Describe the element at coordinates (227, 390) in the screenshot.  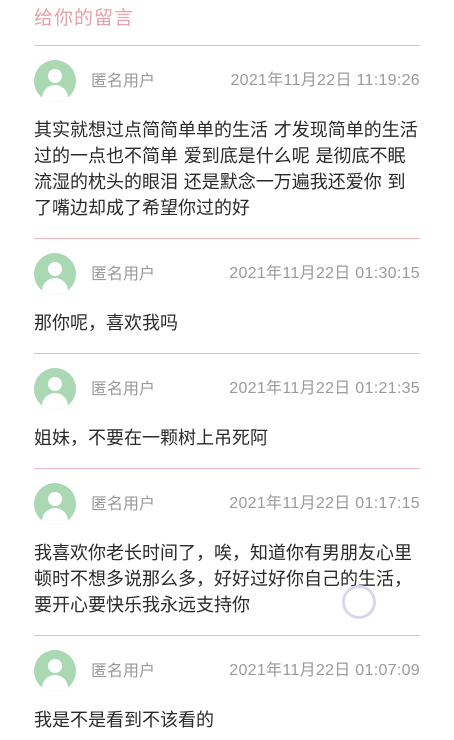
I see `message-meta: 匿名用户 2021年11月22日 01:21:35` at that location.